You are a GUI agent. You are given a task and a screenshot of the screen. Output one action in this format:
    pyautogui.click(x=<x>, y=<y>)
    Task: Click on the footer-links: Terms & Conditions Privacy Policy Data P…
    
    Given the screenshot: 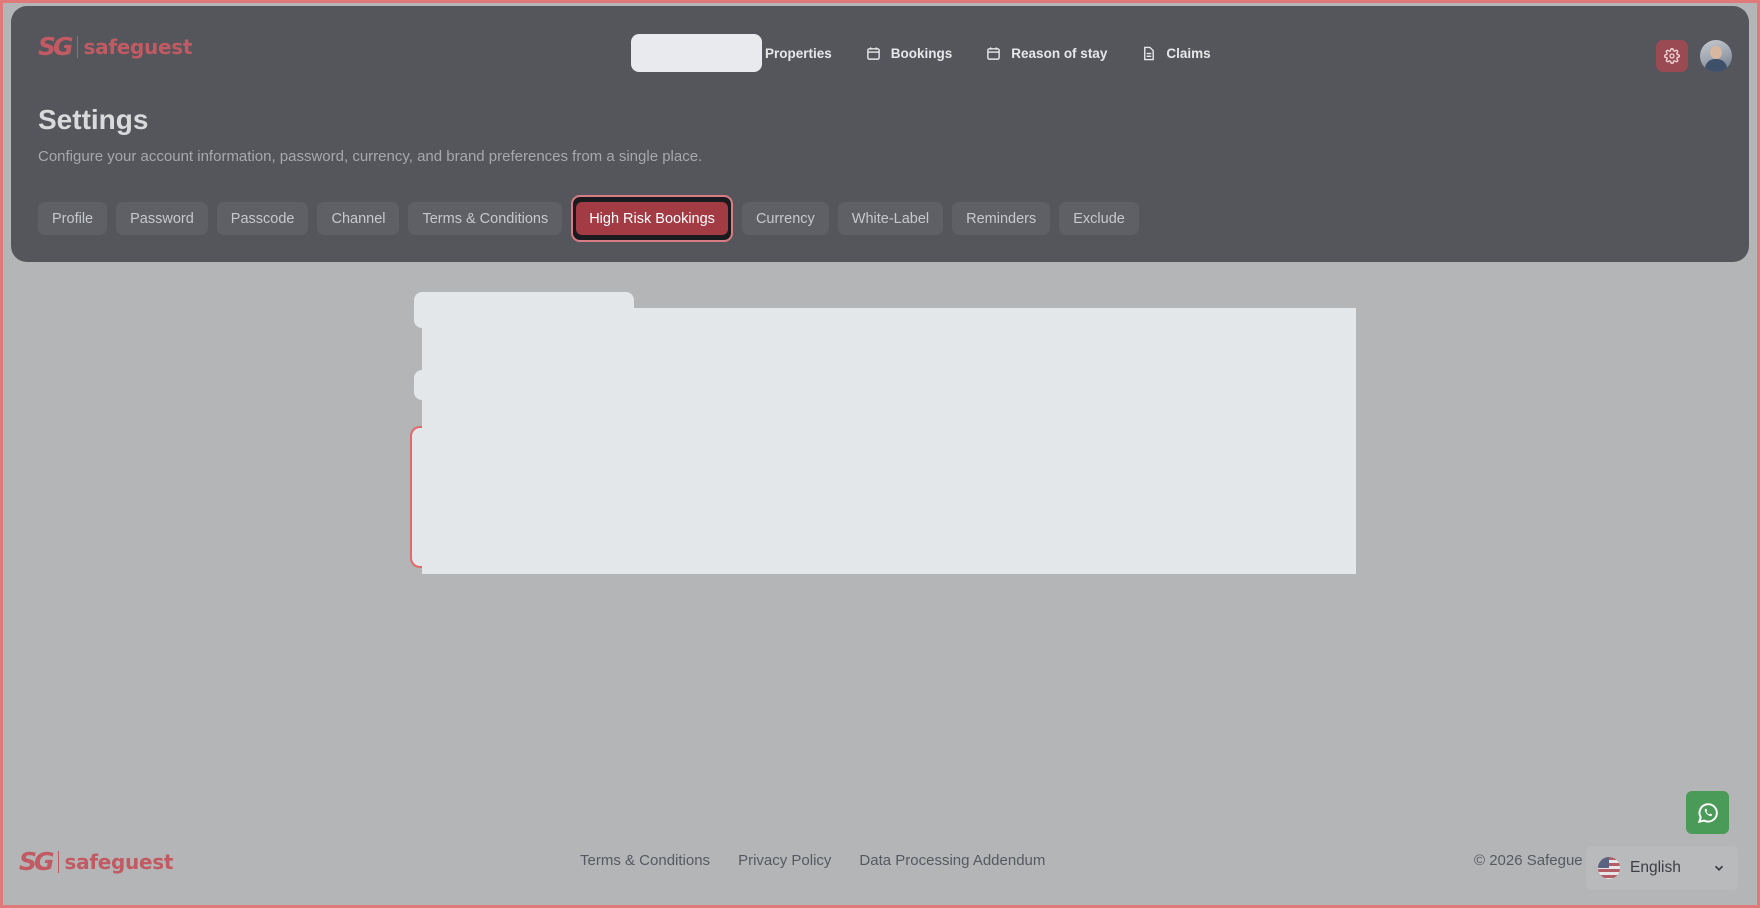 What is the action you would take?
    pyautogui.click(x=812, y=860)
    